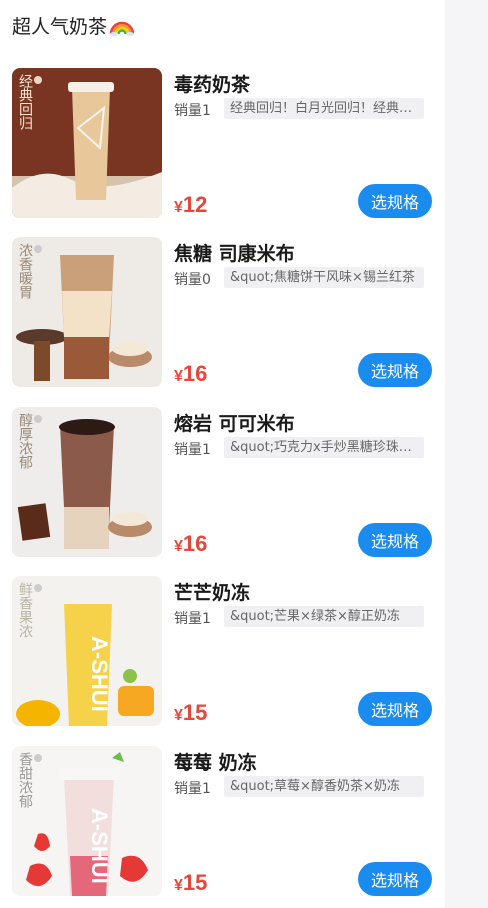  Describe the element at coordinates (466, 454) in the screenshot. I see `right-gutter` at that location.